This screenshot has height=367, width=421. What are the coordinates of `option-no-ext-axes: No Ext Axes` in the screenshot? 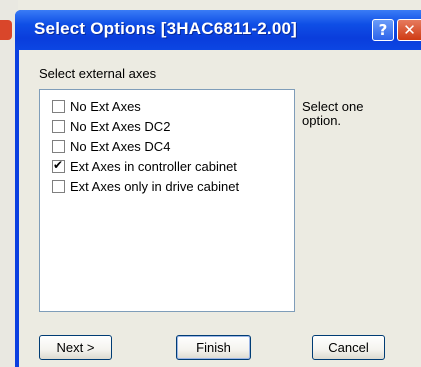 It's located at (96, 106).